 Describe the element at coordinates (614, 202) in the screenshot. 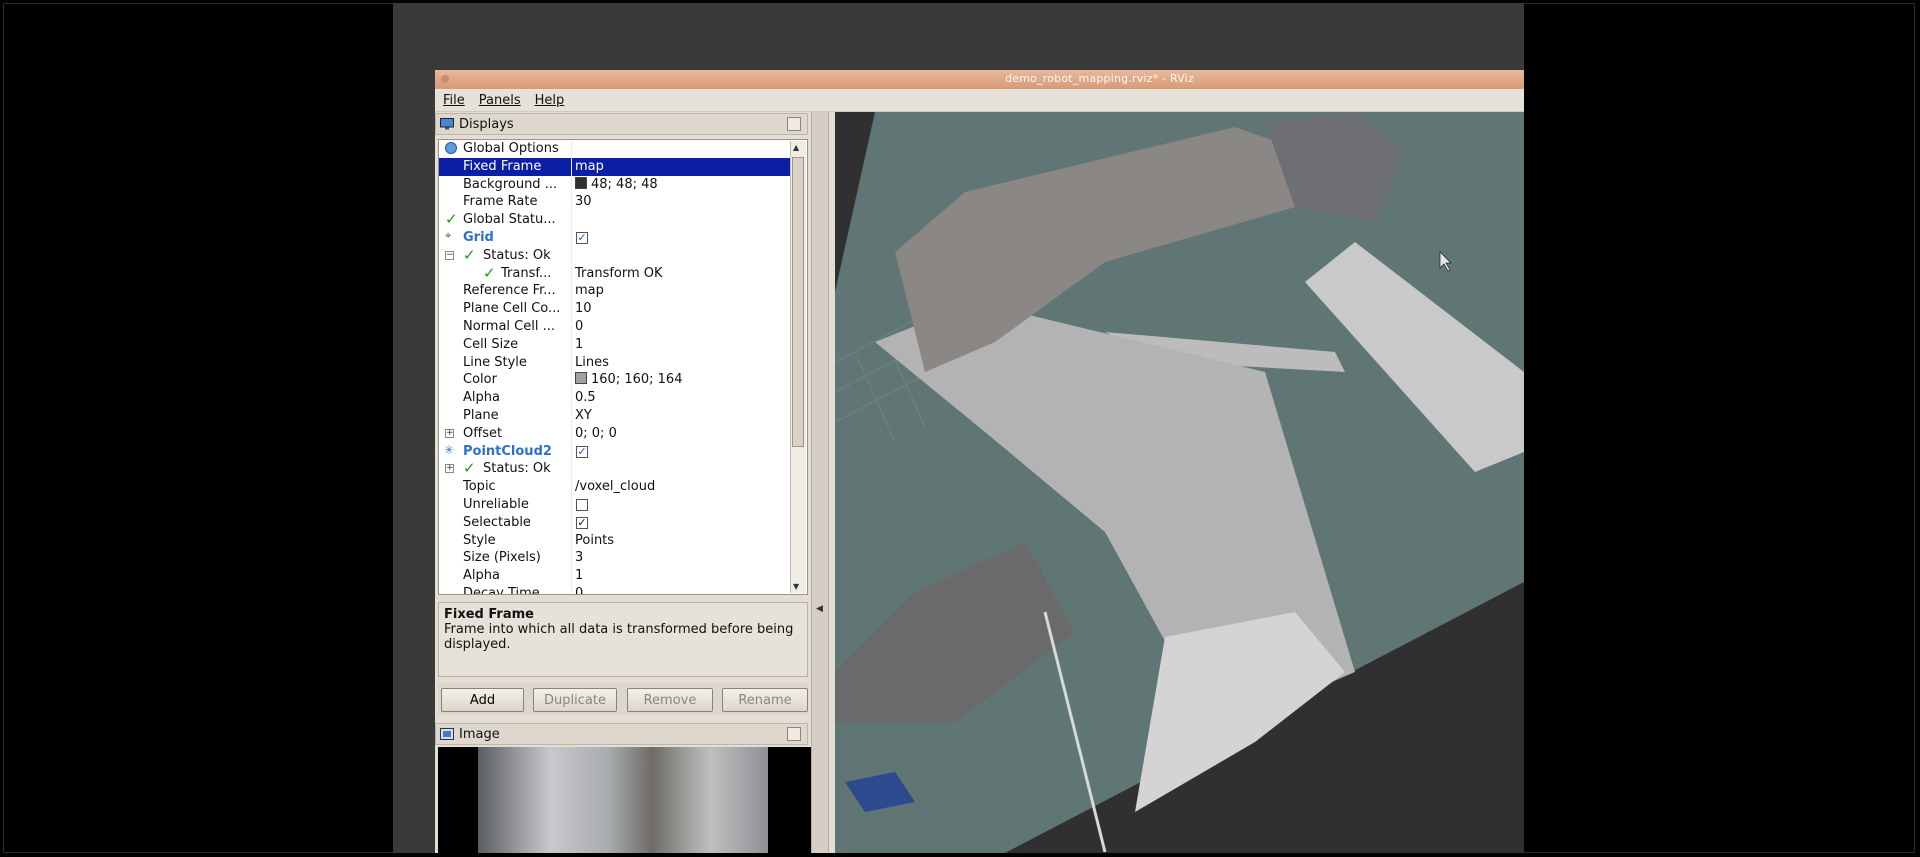

I see `tree-row: Frame Rate 30` at that location.